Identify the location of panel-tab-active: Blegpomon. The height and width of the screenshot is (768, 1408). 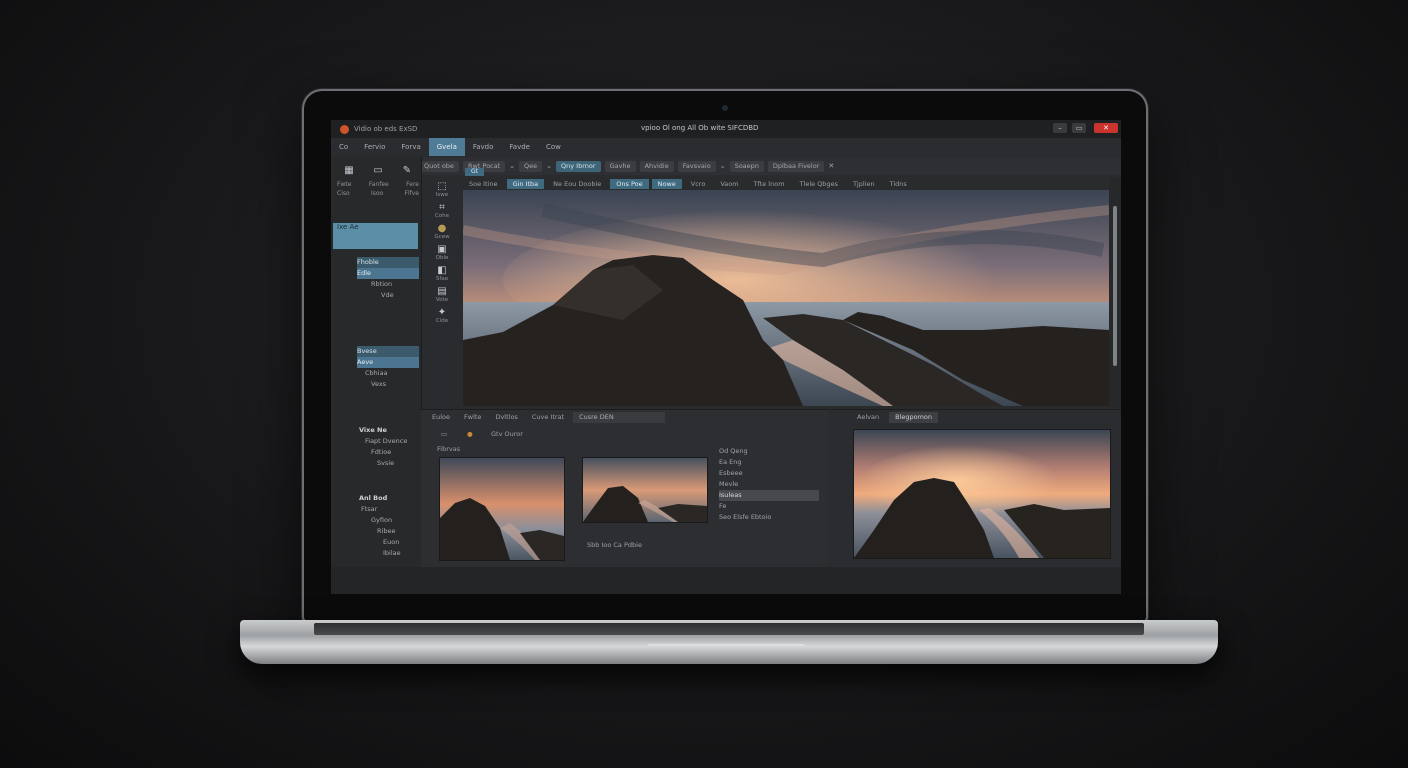
(914, 417).